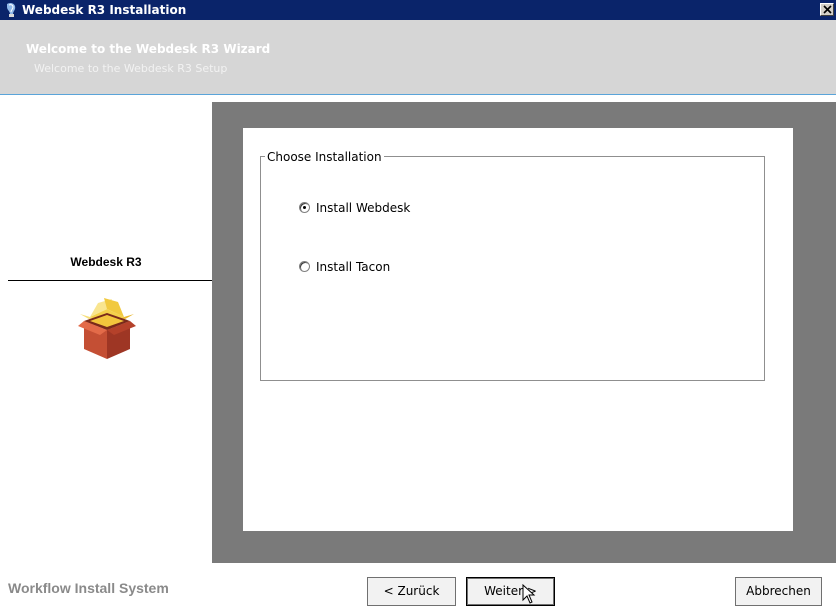  Describe the element at coordinates (353, 267) in the screenshot. I see `radio-label: Install Tacon` at that location.